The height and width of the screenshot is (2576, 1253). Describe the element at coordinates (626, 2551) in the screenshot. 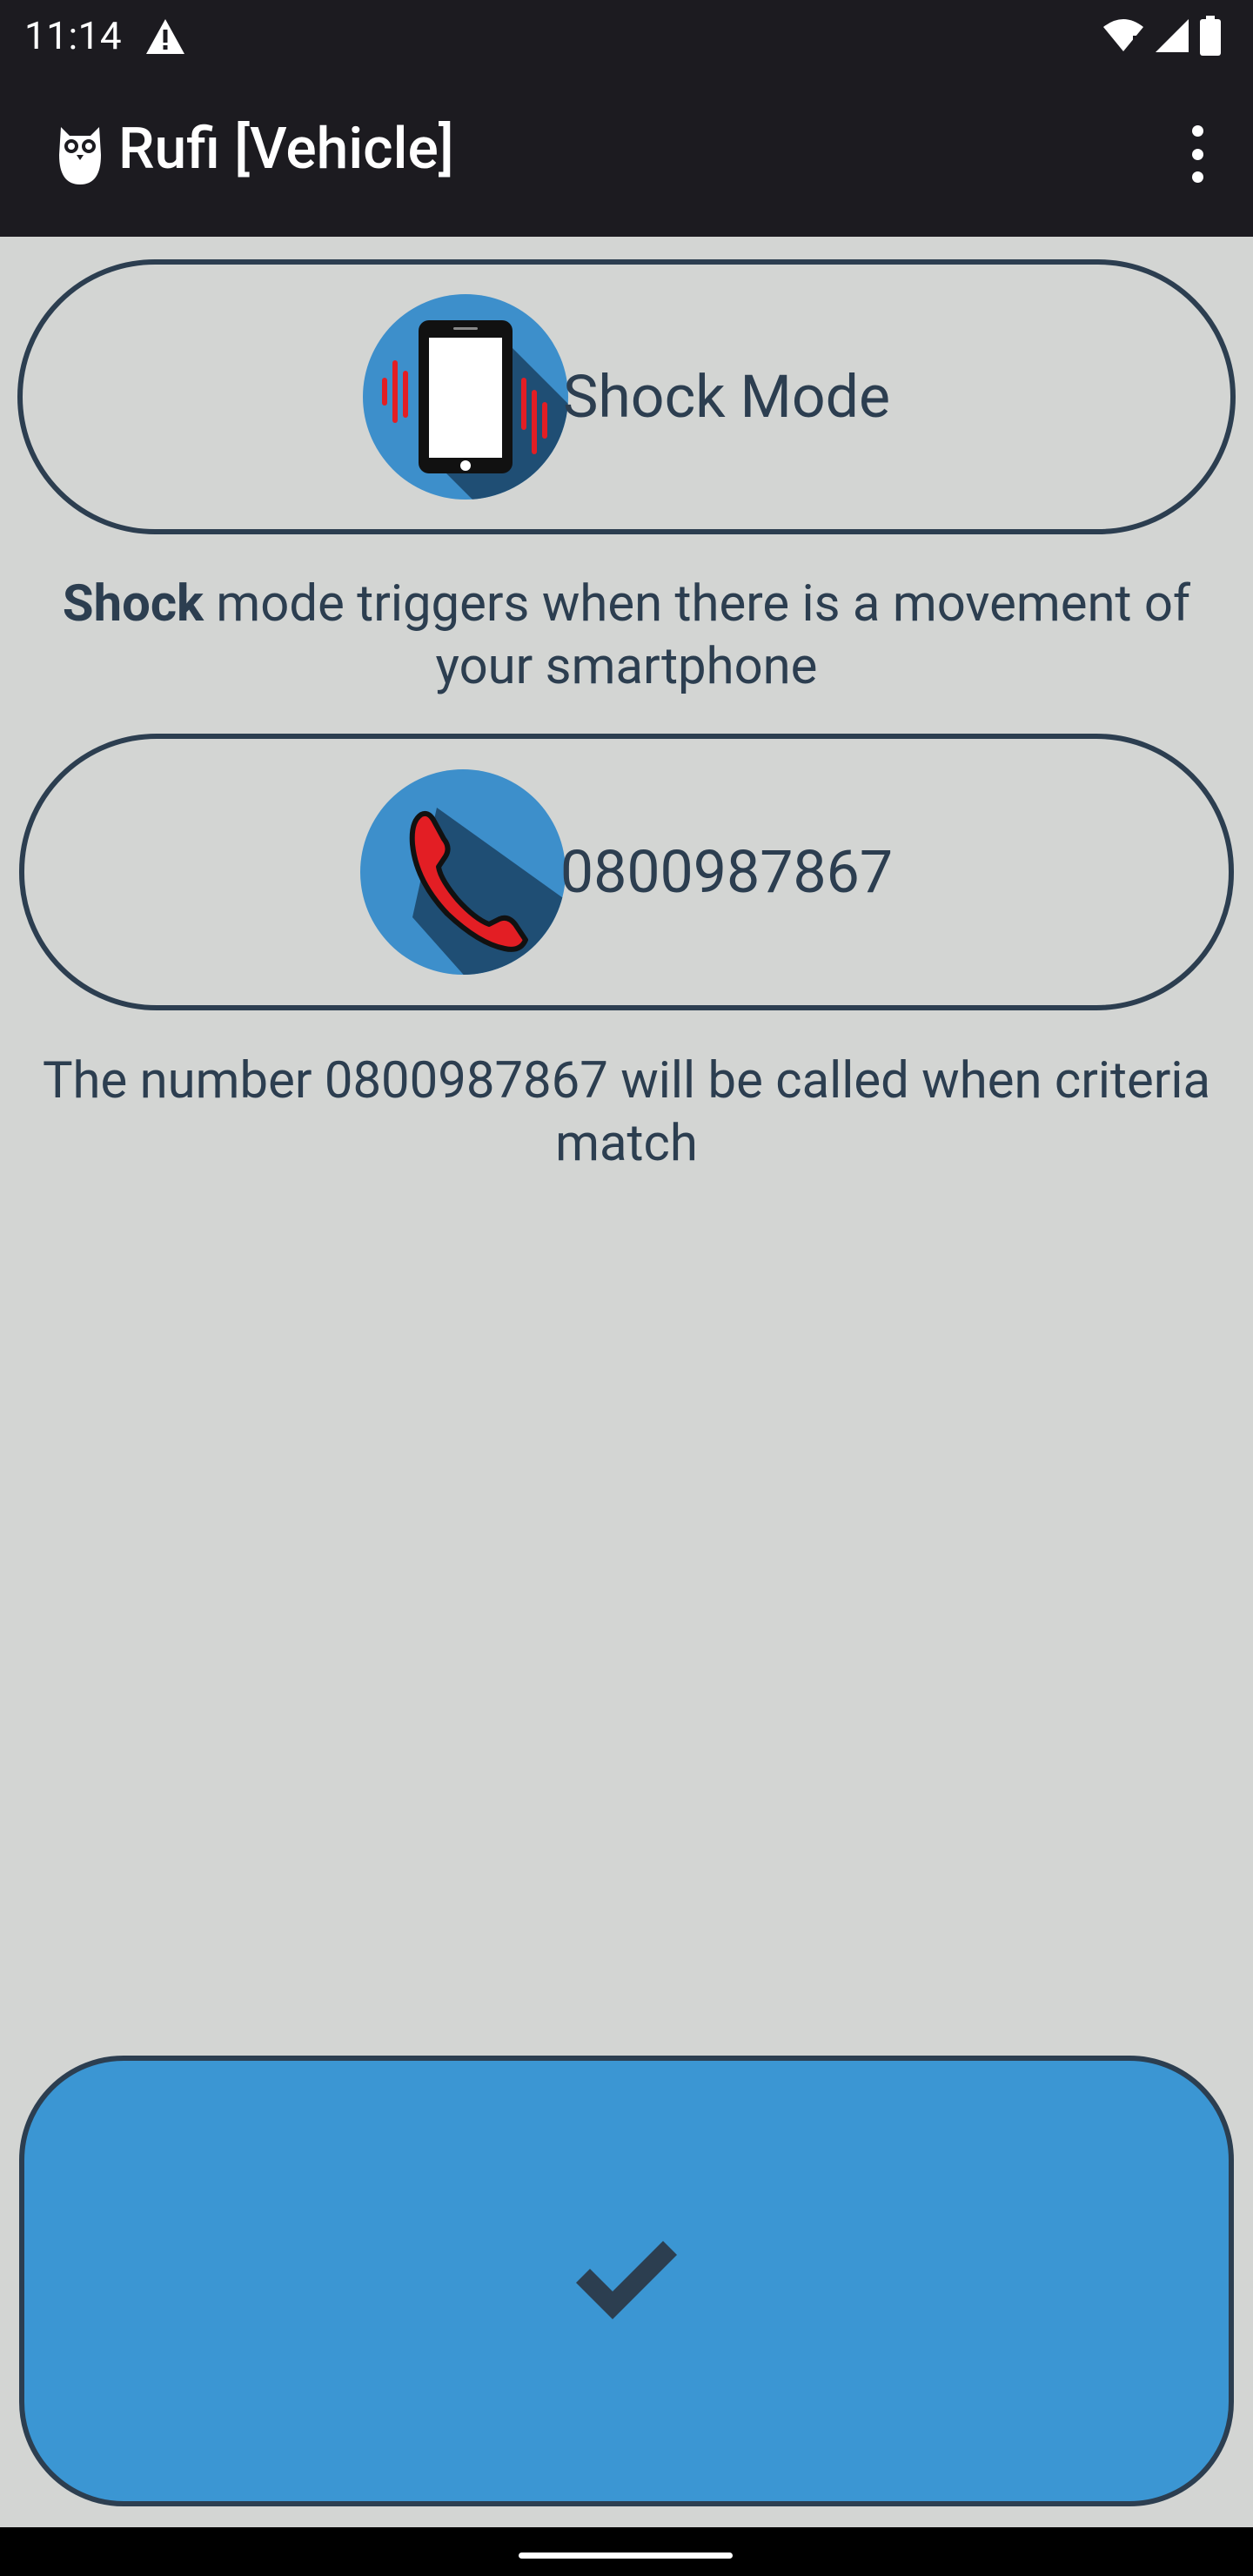

I see `navigation-bar` at that location.